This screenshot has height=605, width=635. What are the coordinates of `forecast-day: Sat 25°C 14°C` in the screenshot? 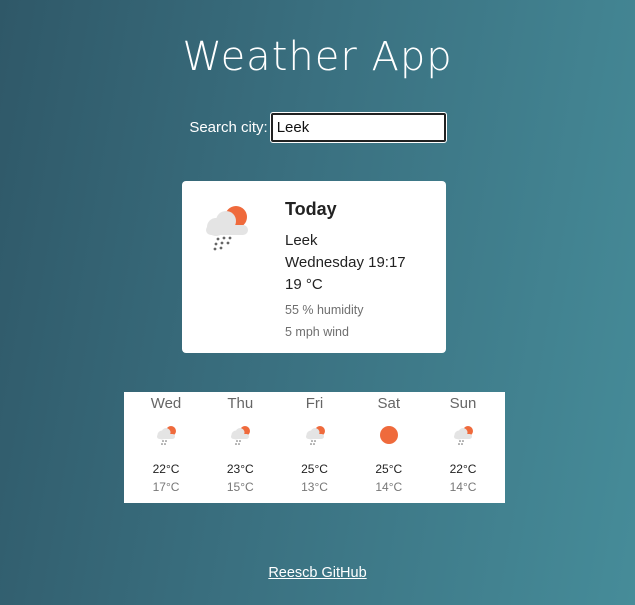 It's located at (389, 447).